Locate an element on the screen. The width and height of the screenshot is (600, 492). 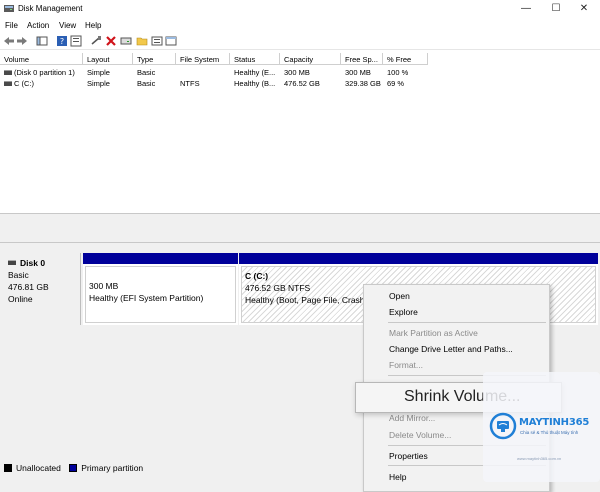
row-2-percent-free: 69 % is located at coordinates (396, 83).